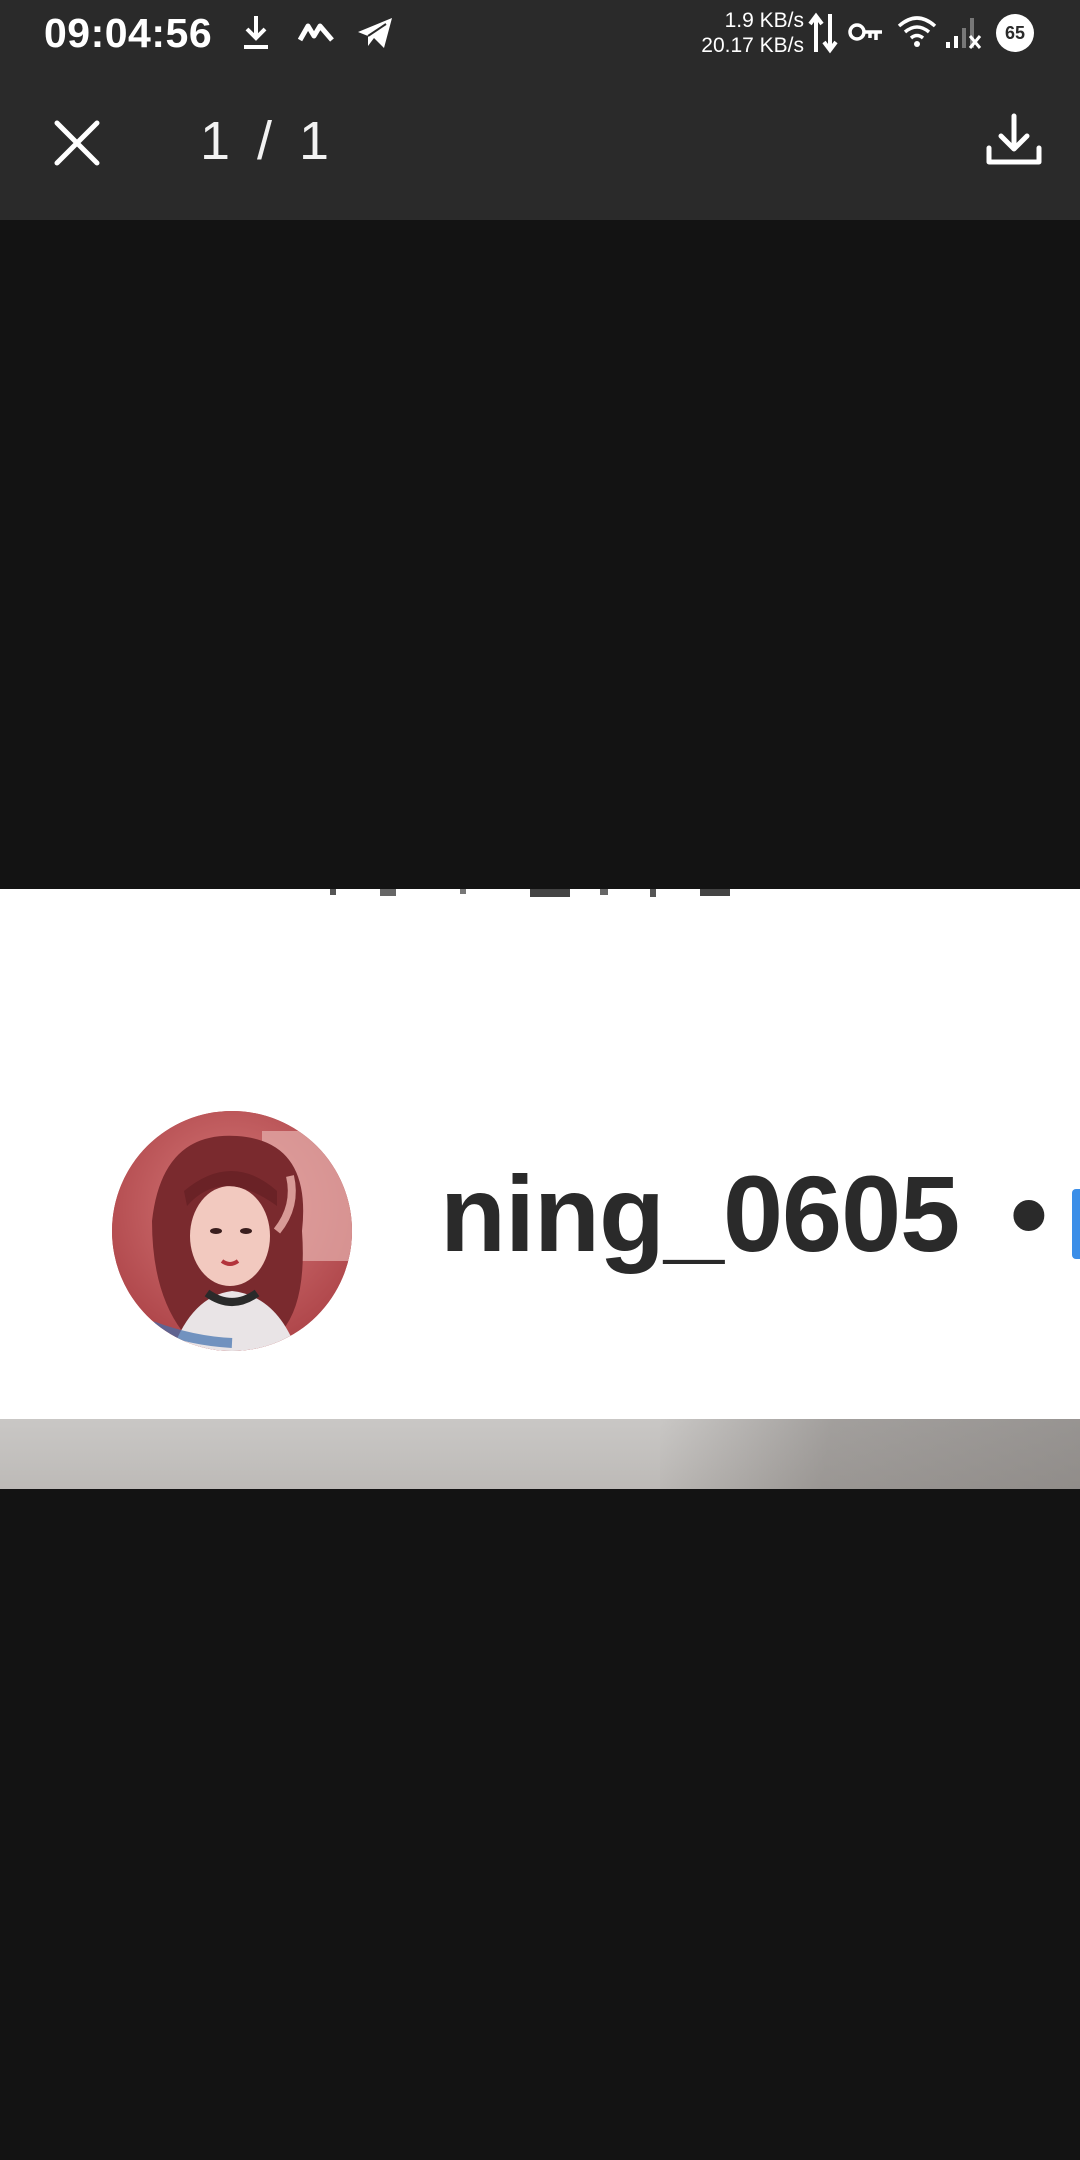 The height and width of the screenshot is (2160, 1080). I want to click on viewer-toolbar: 1 / 1, so click(540, 145).